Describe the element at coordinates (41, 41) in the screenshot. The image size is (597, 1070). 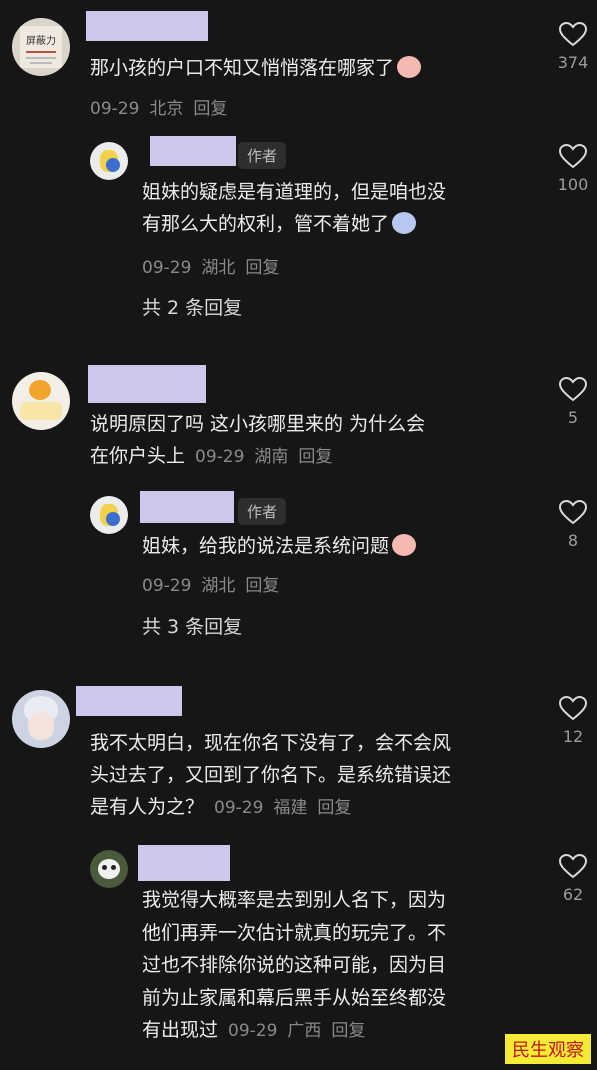
I see `avatar-badge-text: 屏蔽力` at that location.